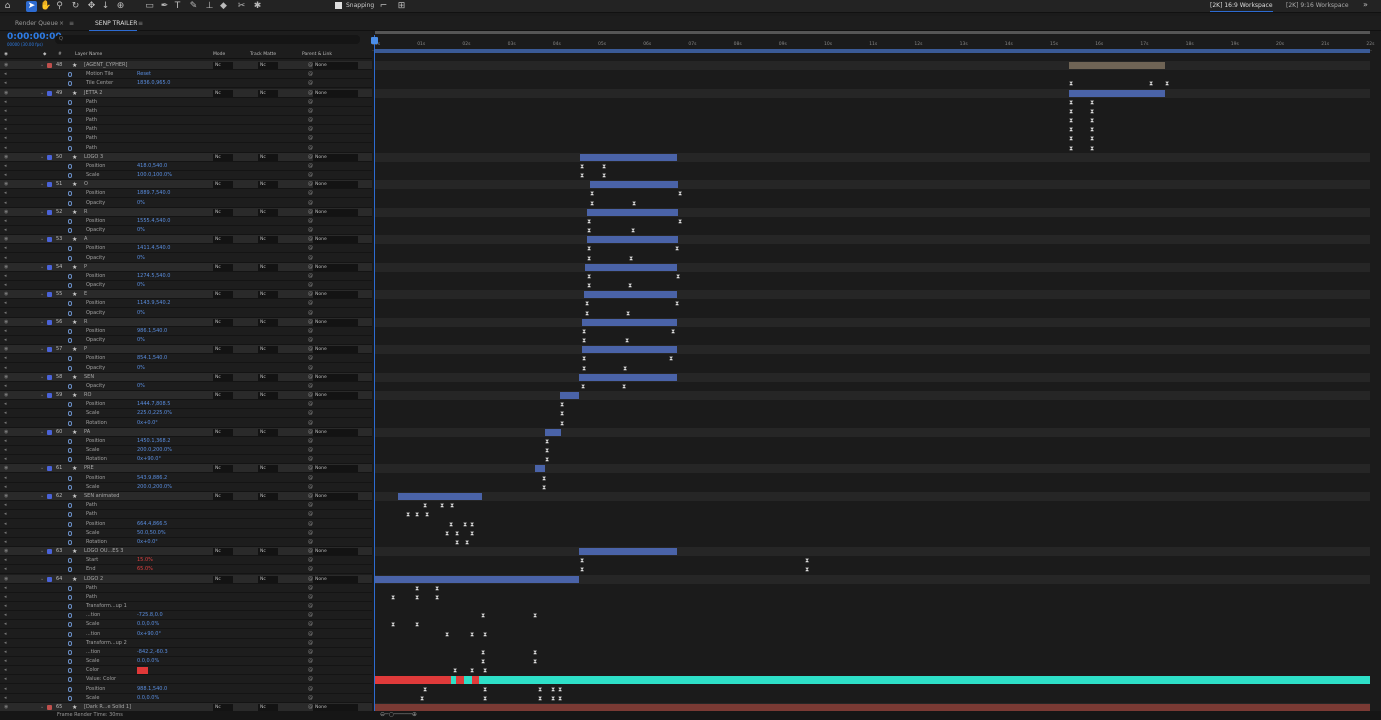  Describe the element at coordinates (154, 487) in the screenshot. I see `property-value: 200.0,200.0%` at that location.